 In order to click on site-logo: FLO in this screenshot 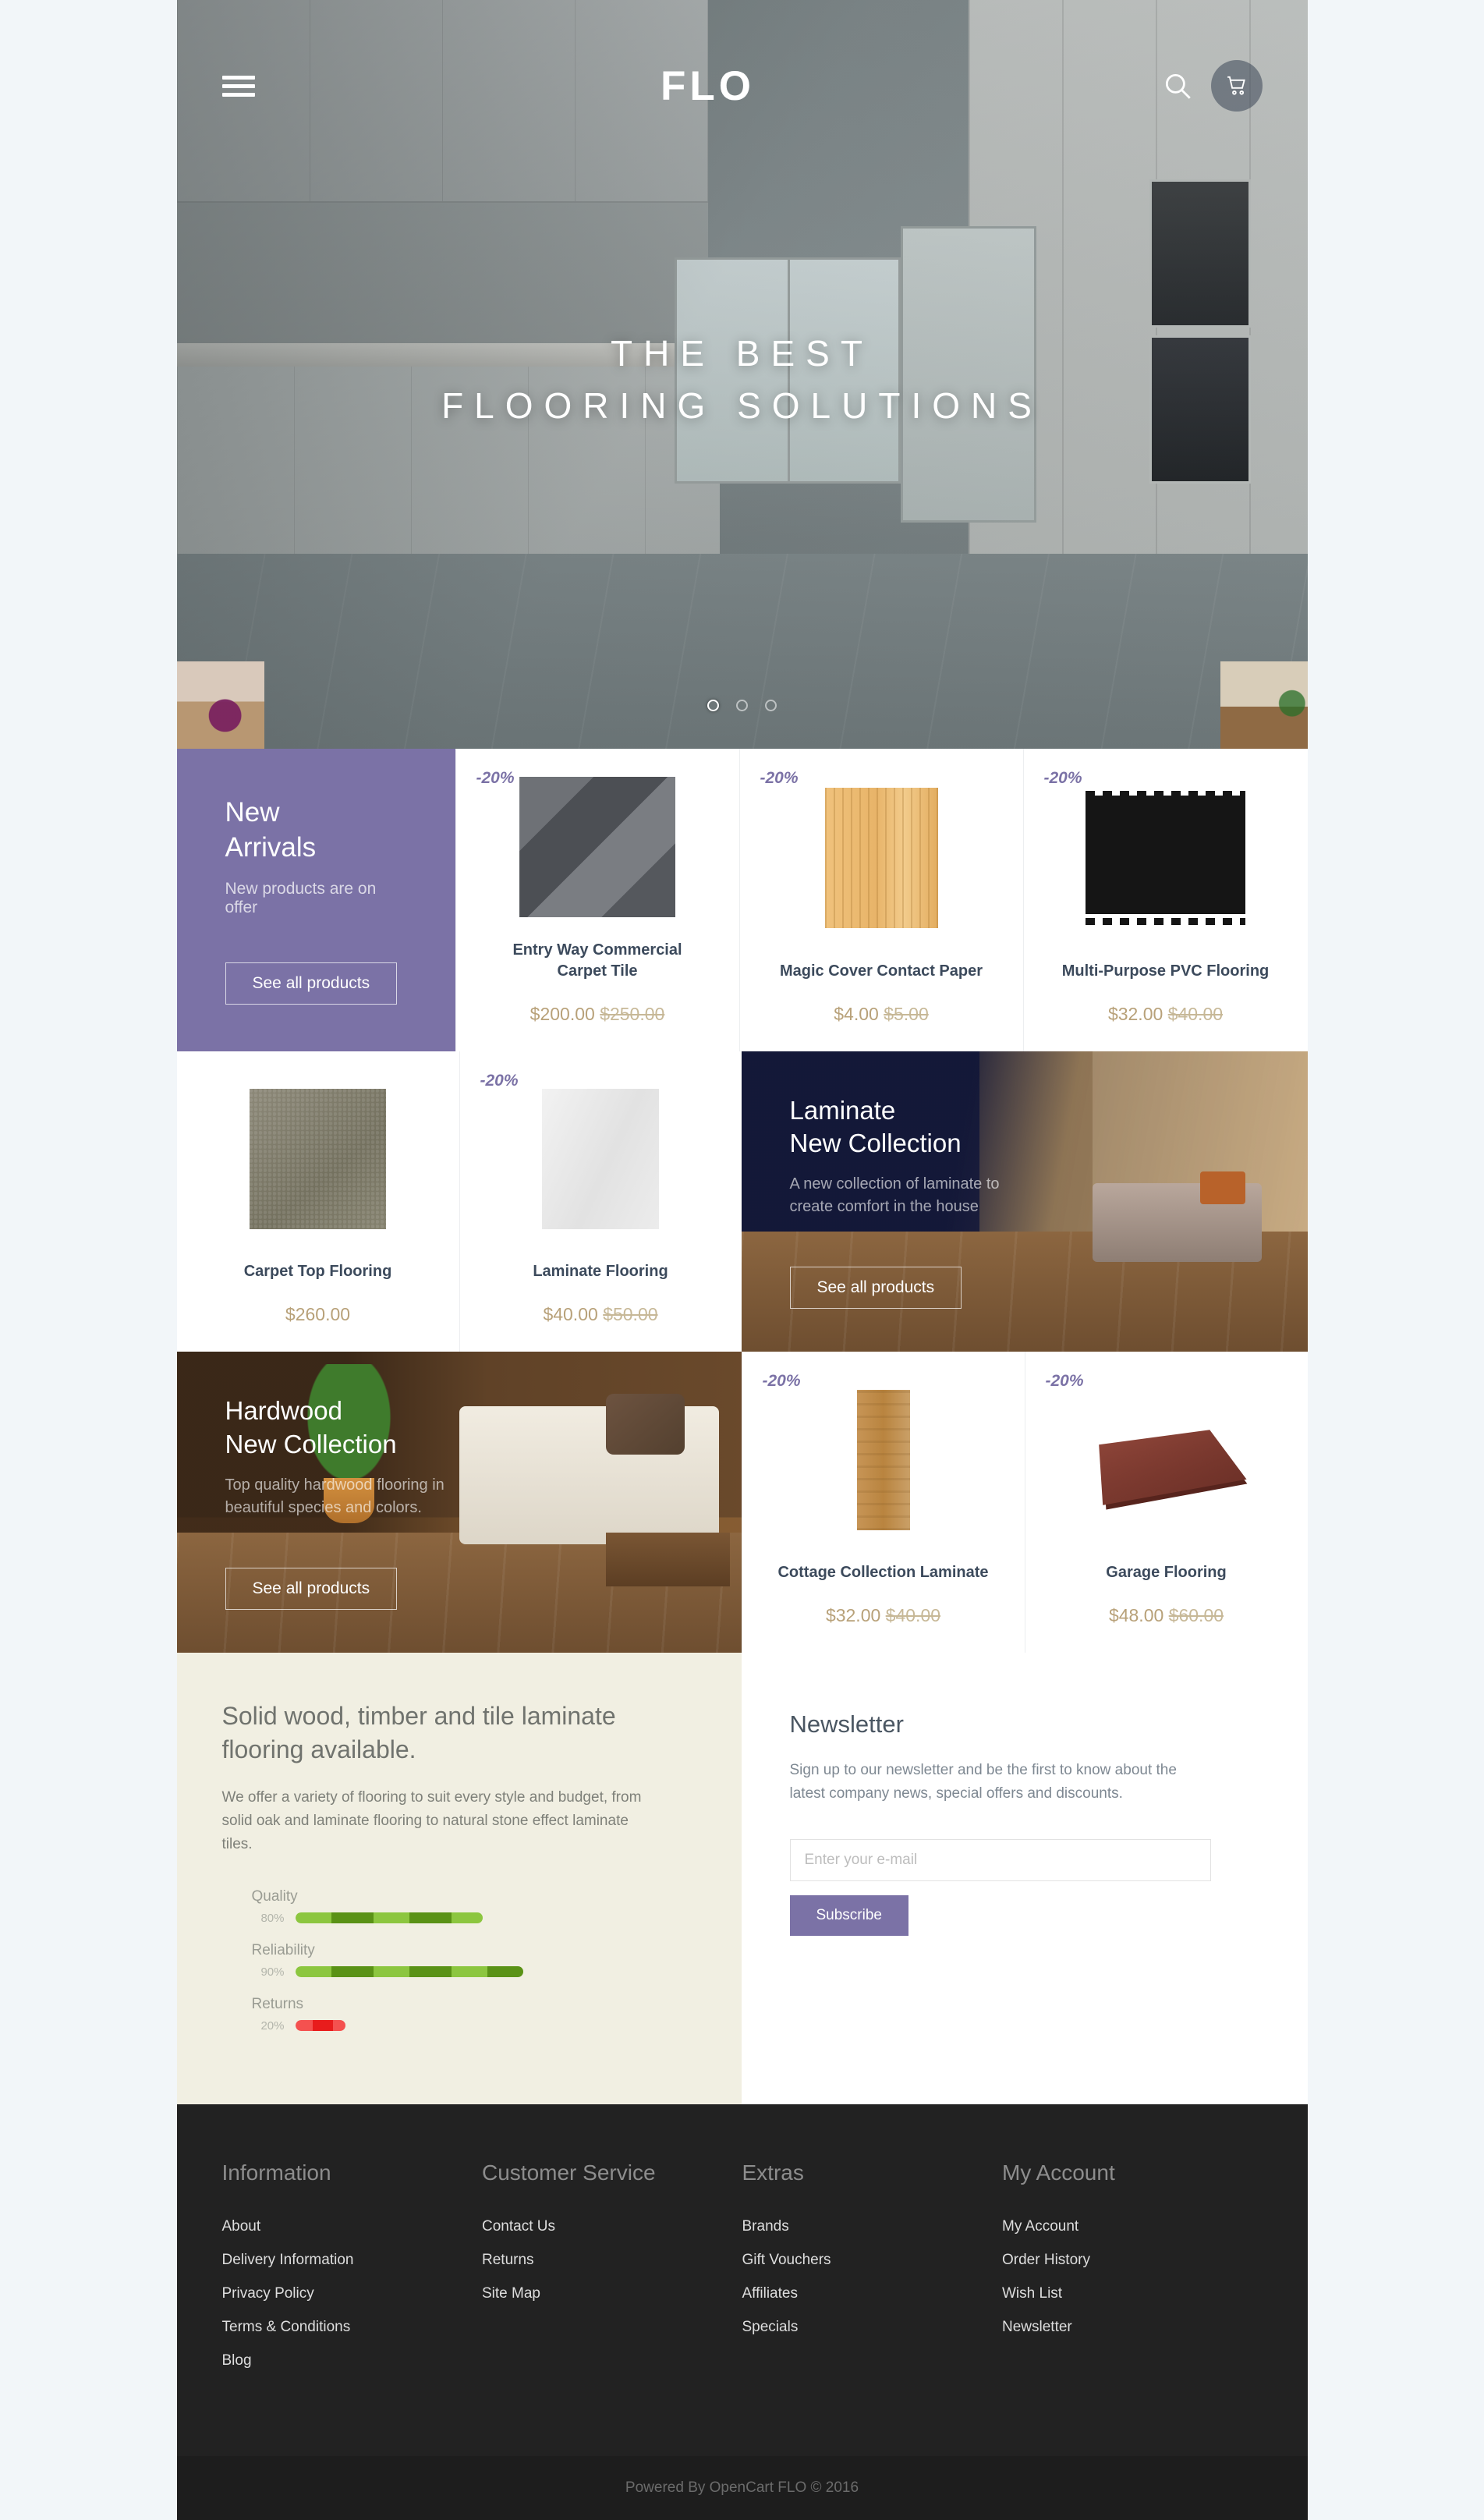, I will do `click(708, 86)`.